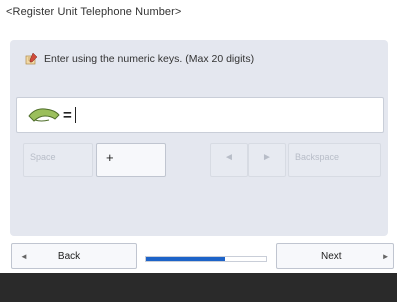  I want to click on text-cursor, so click(75, 115).